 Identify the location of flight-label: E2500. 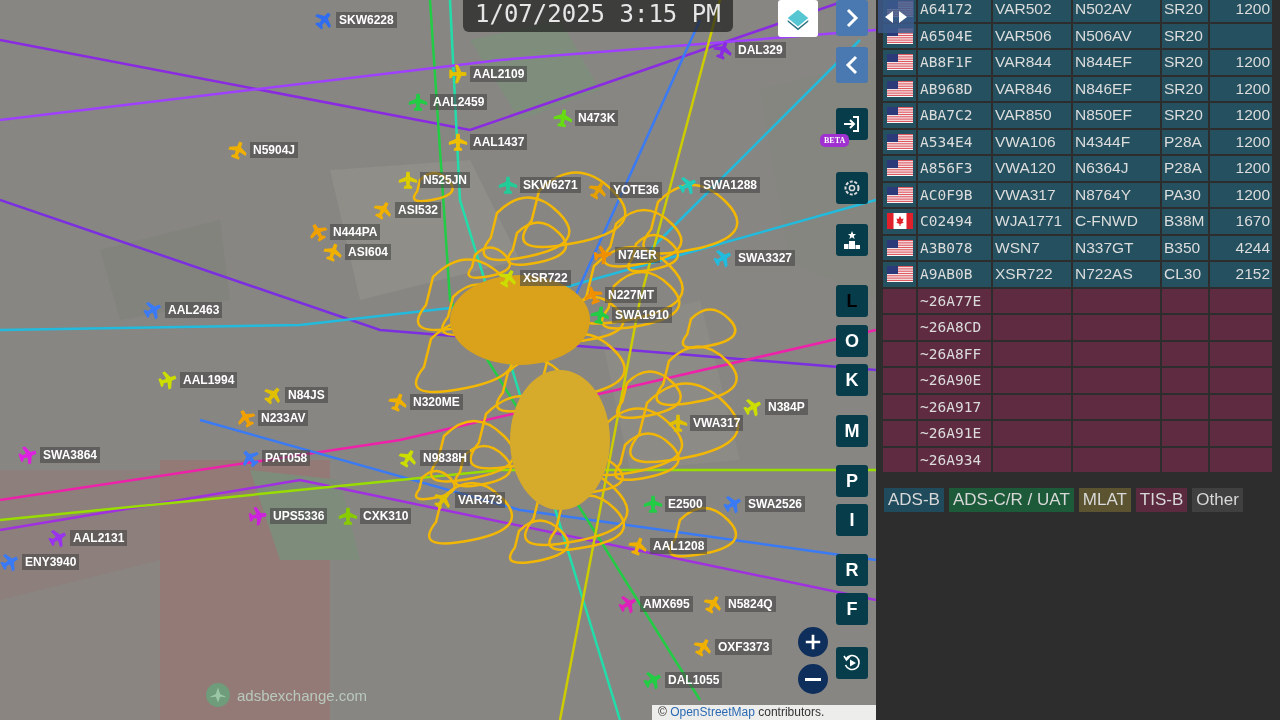
(685, 504).